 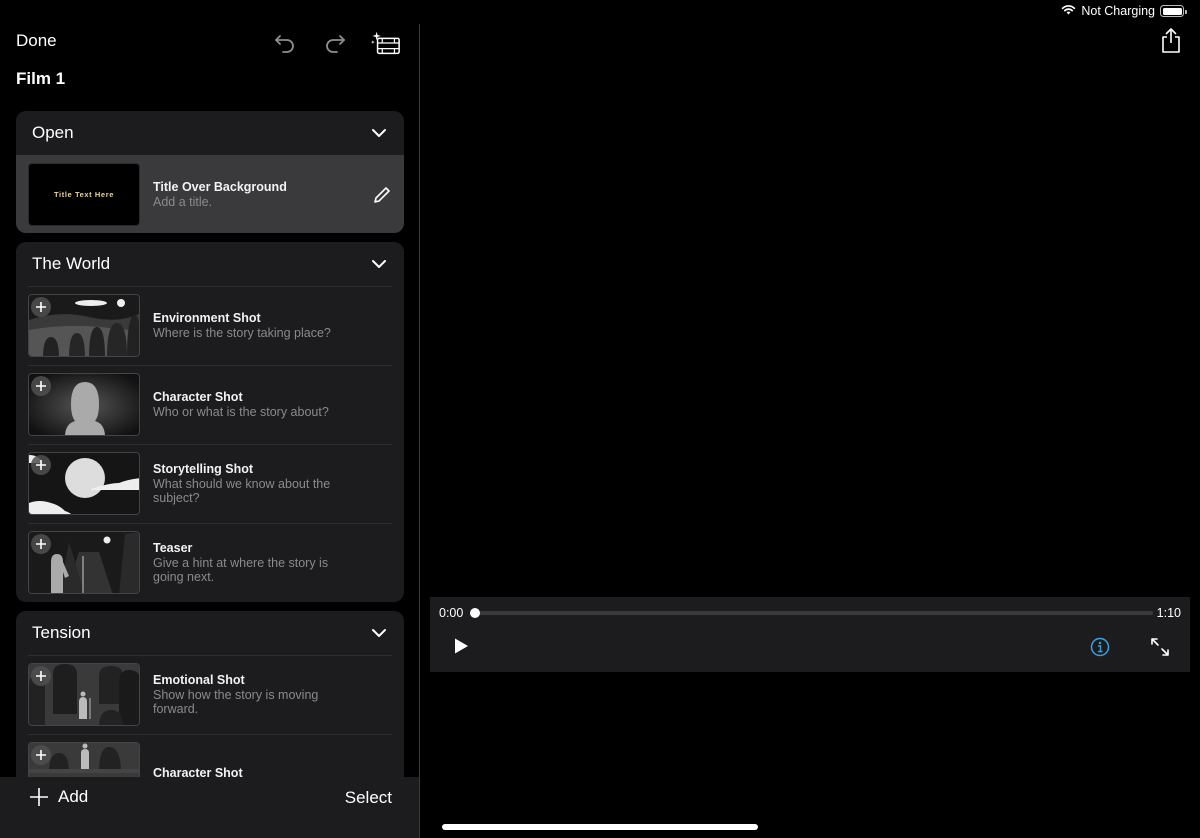 What do you see at coordinates (199, 680) in the screenshot?
I see `clip-name: Emotional Shot` at bounding box center [199, 680].